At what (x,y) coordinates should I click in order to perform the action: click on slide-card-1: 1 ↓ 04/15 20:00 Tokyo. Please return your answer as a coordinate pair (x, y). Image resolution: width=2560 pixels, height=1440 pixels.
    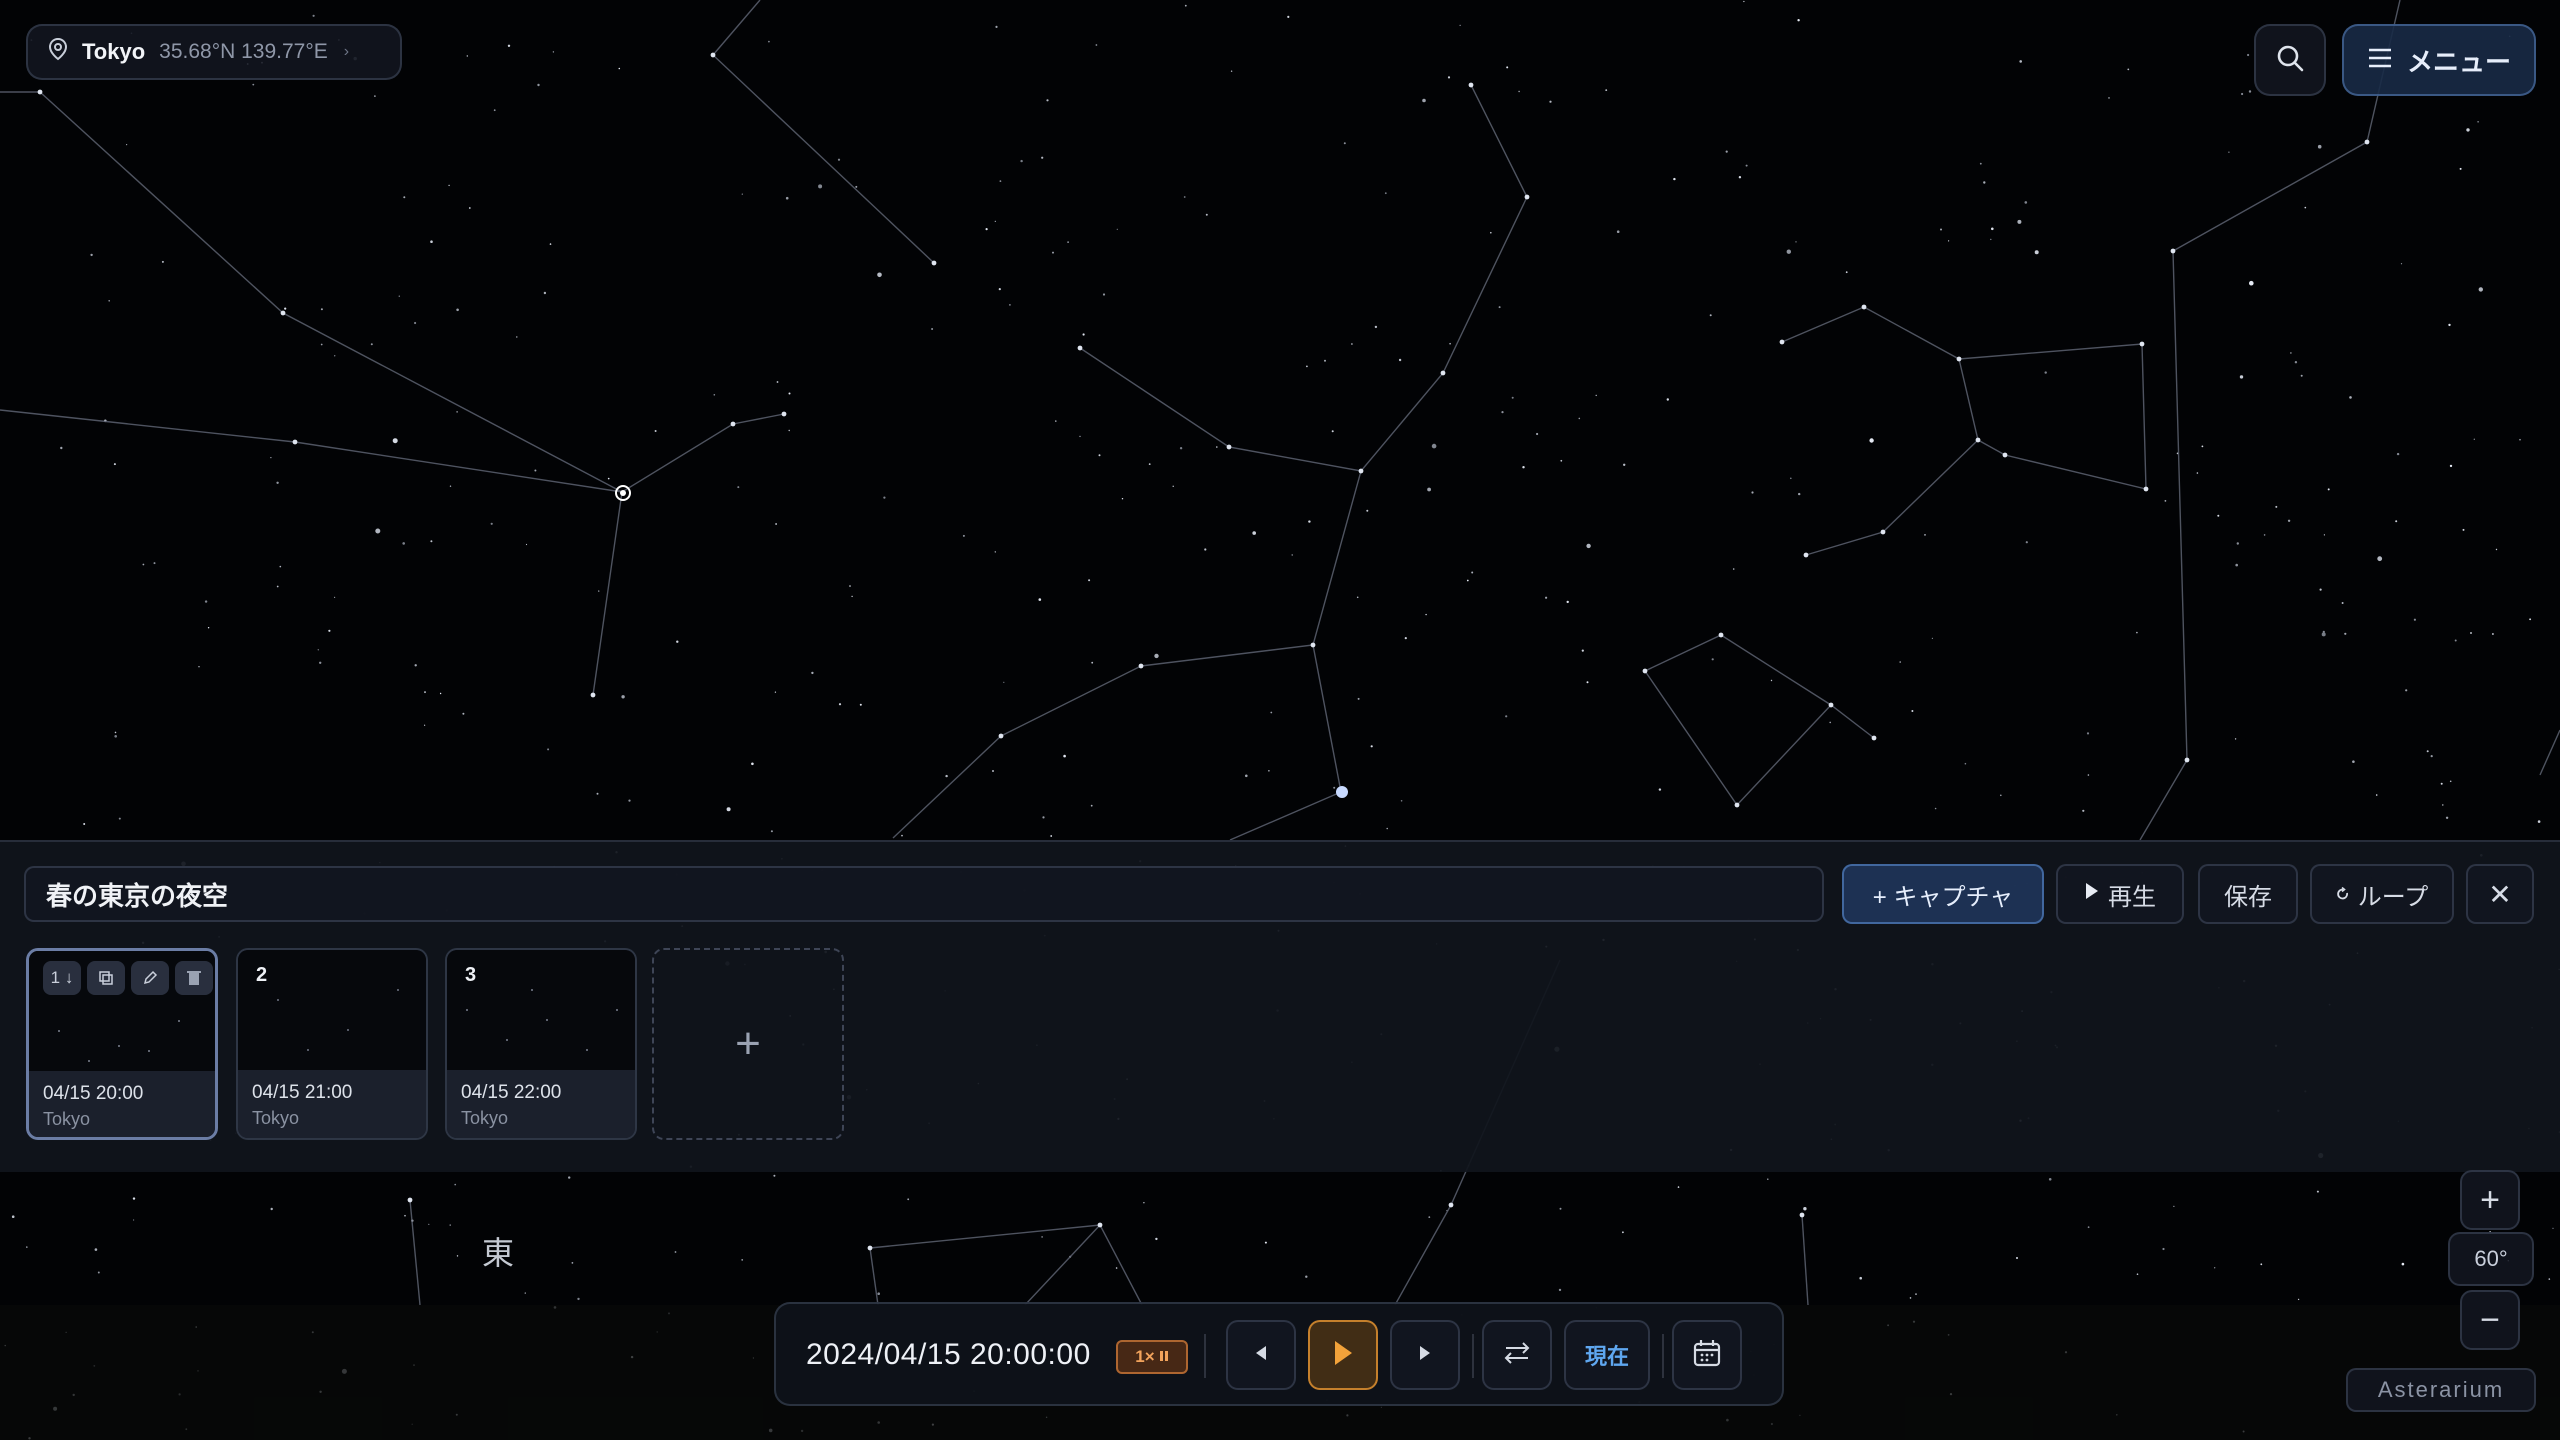
    Looking at the image, I should click on (122, 1044).